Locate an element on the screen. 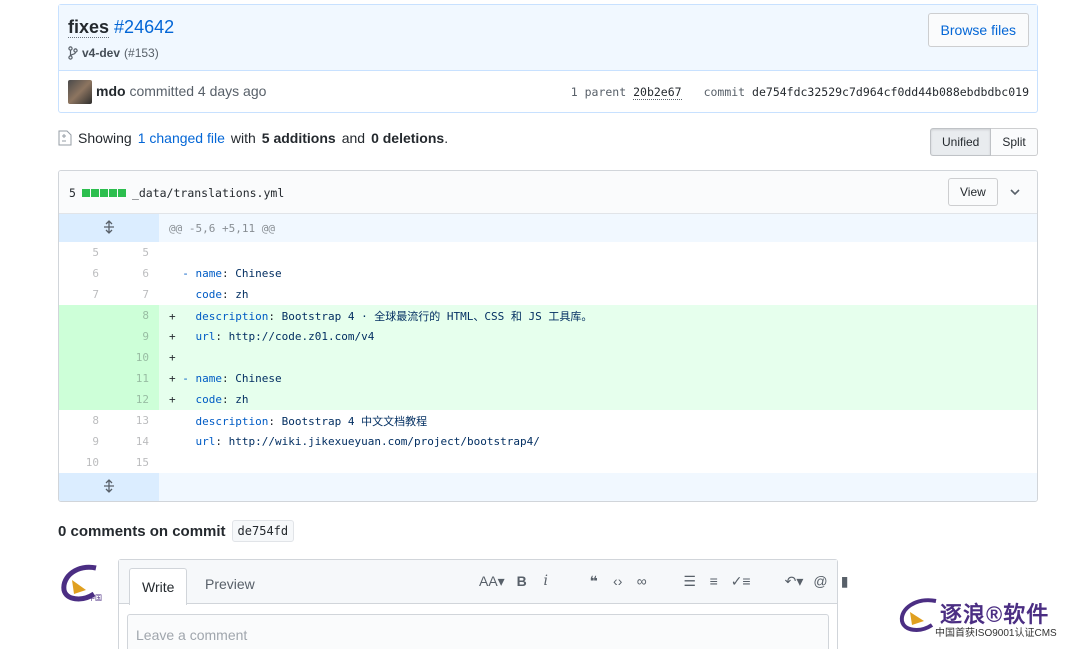  new-line-number: 5 is located at coordinates (134, 252).